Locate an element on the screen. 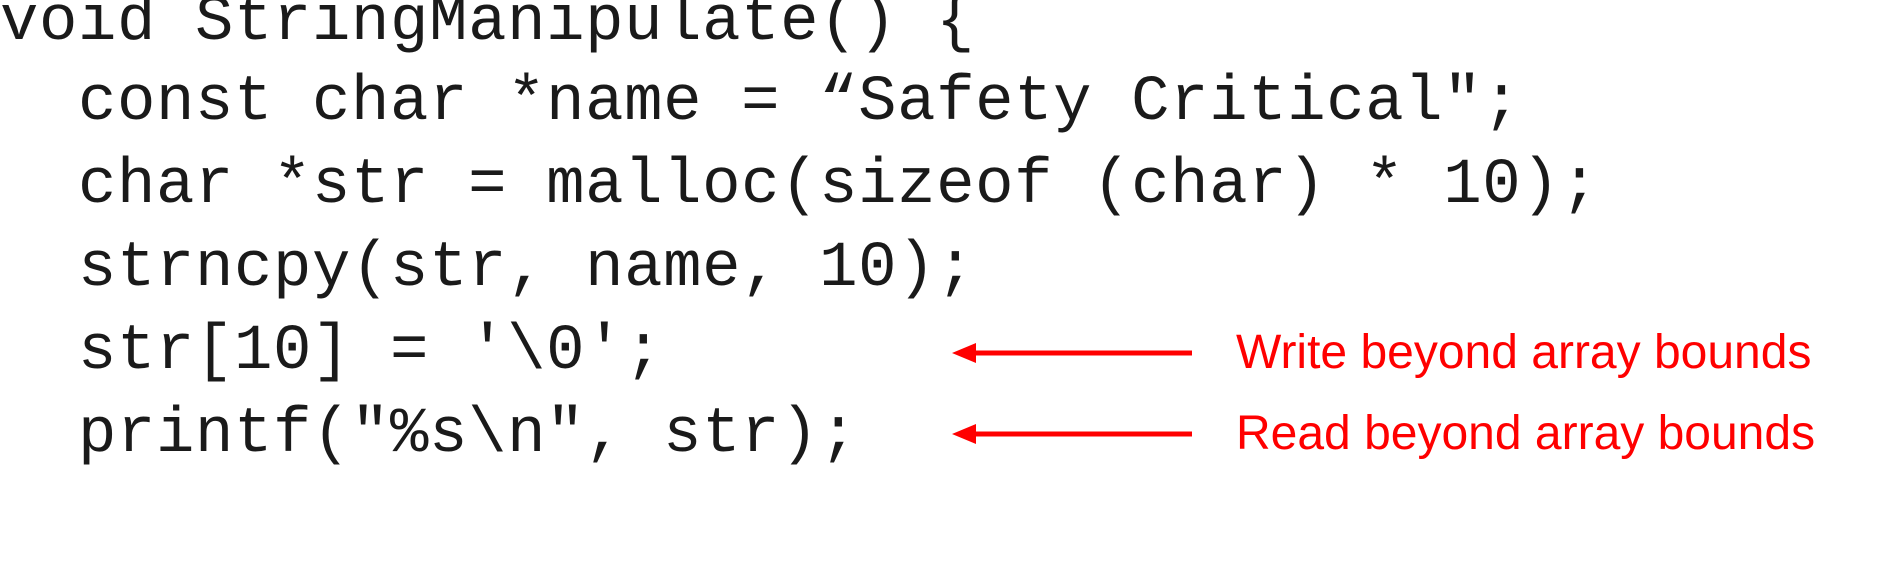 The height and width of the screenshot is (572, 1898). code-line-const-name: const char *name = “Safety Critical"; is located at coordinates (761, 103).